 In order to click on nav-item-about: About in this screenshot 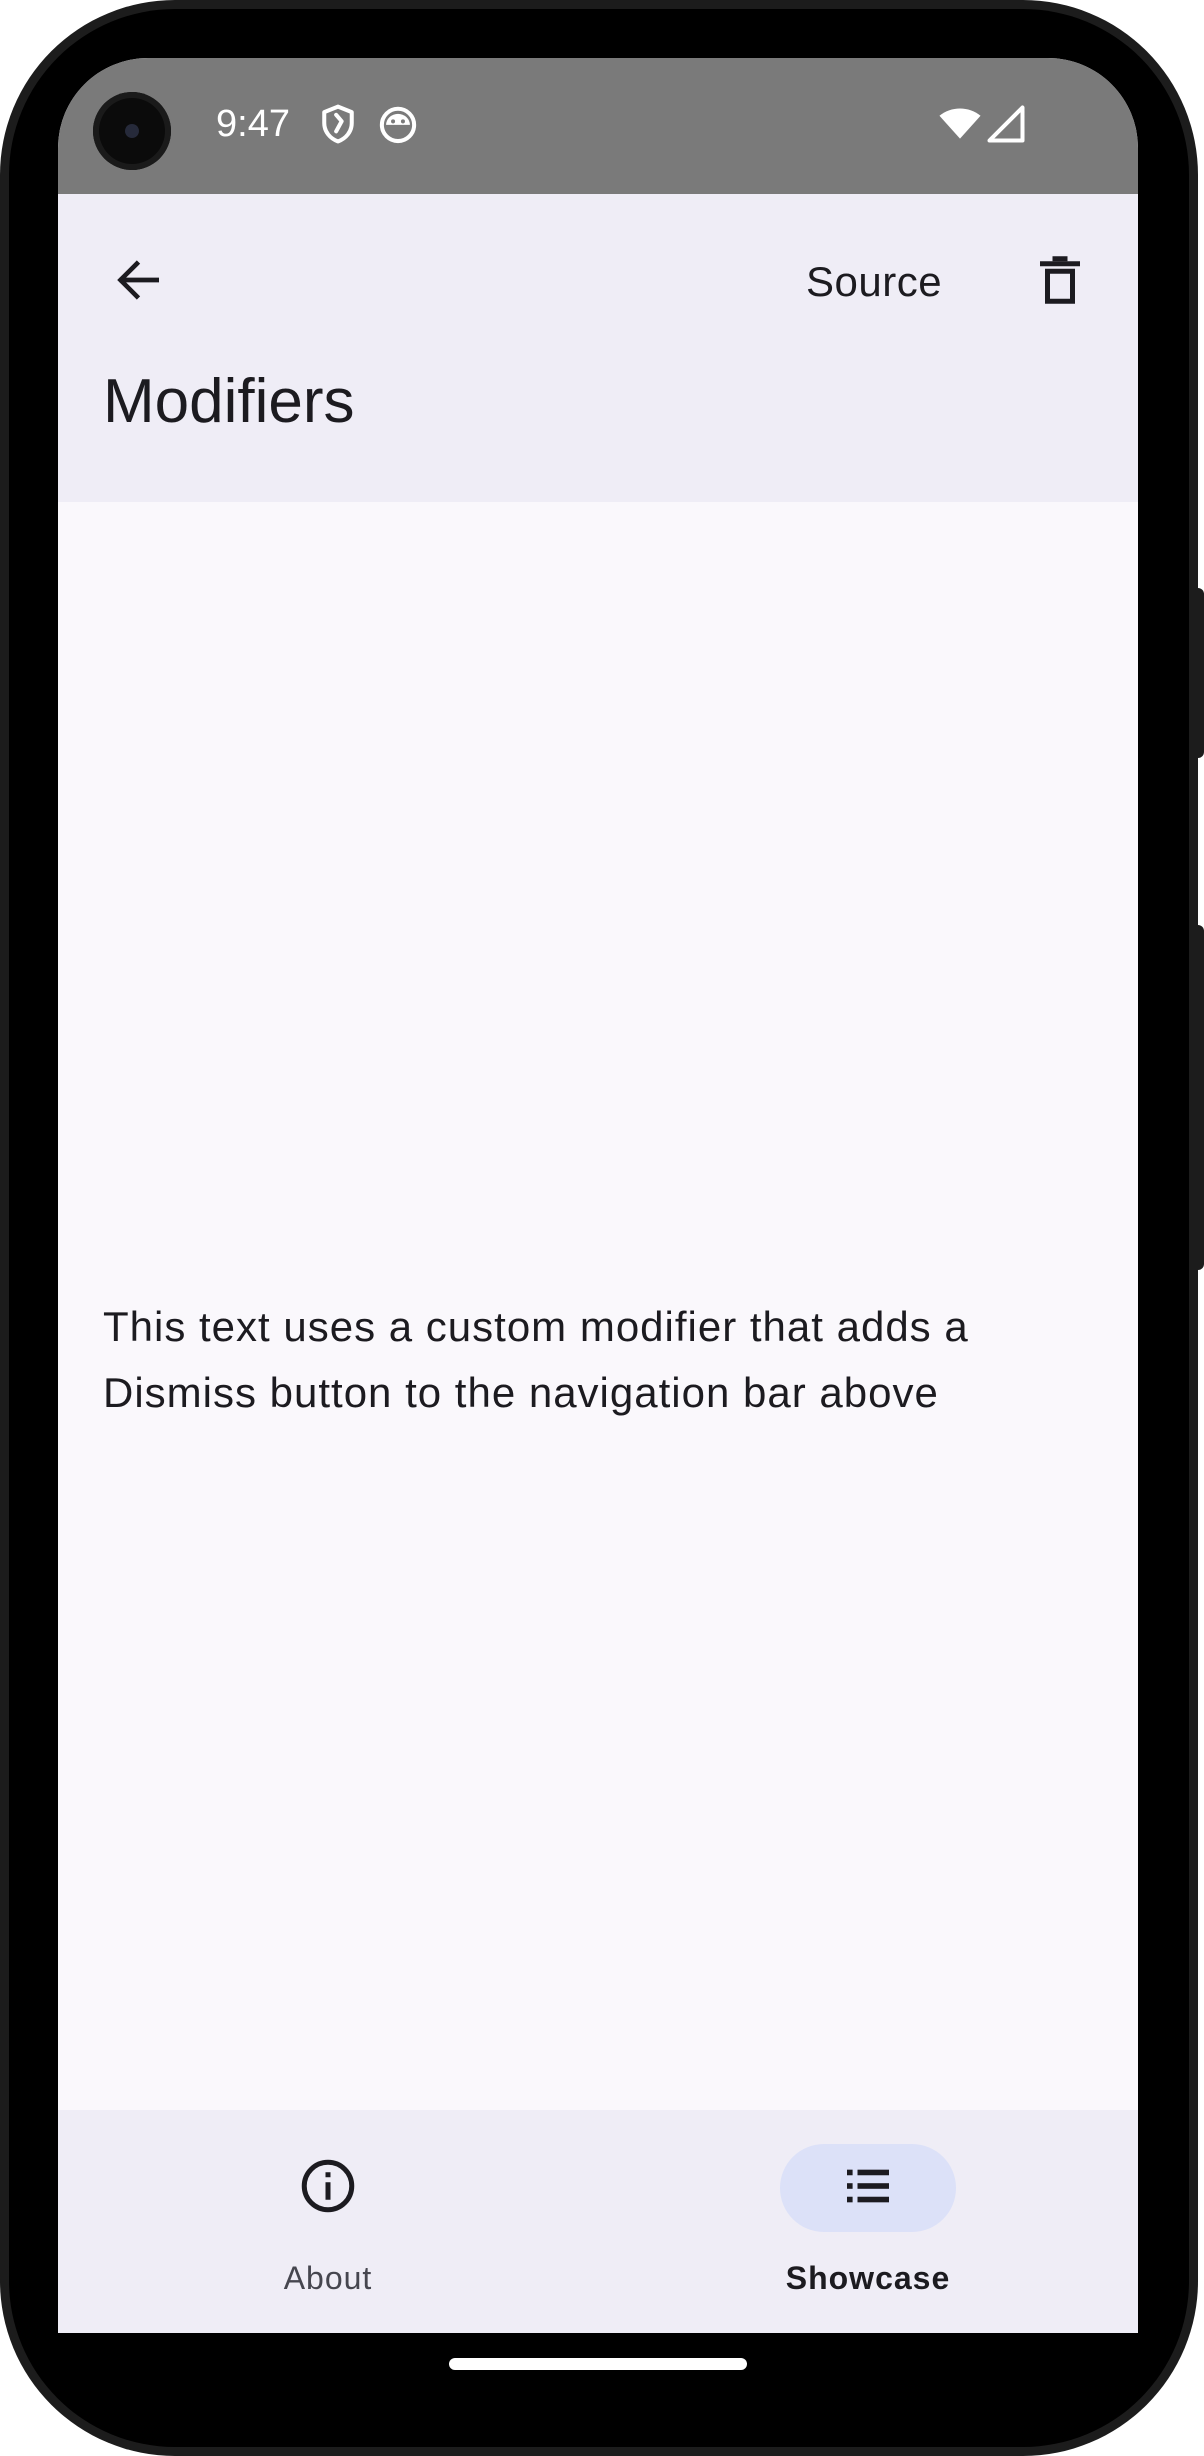, I will do `click(328, 2221)`.